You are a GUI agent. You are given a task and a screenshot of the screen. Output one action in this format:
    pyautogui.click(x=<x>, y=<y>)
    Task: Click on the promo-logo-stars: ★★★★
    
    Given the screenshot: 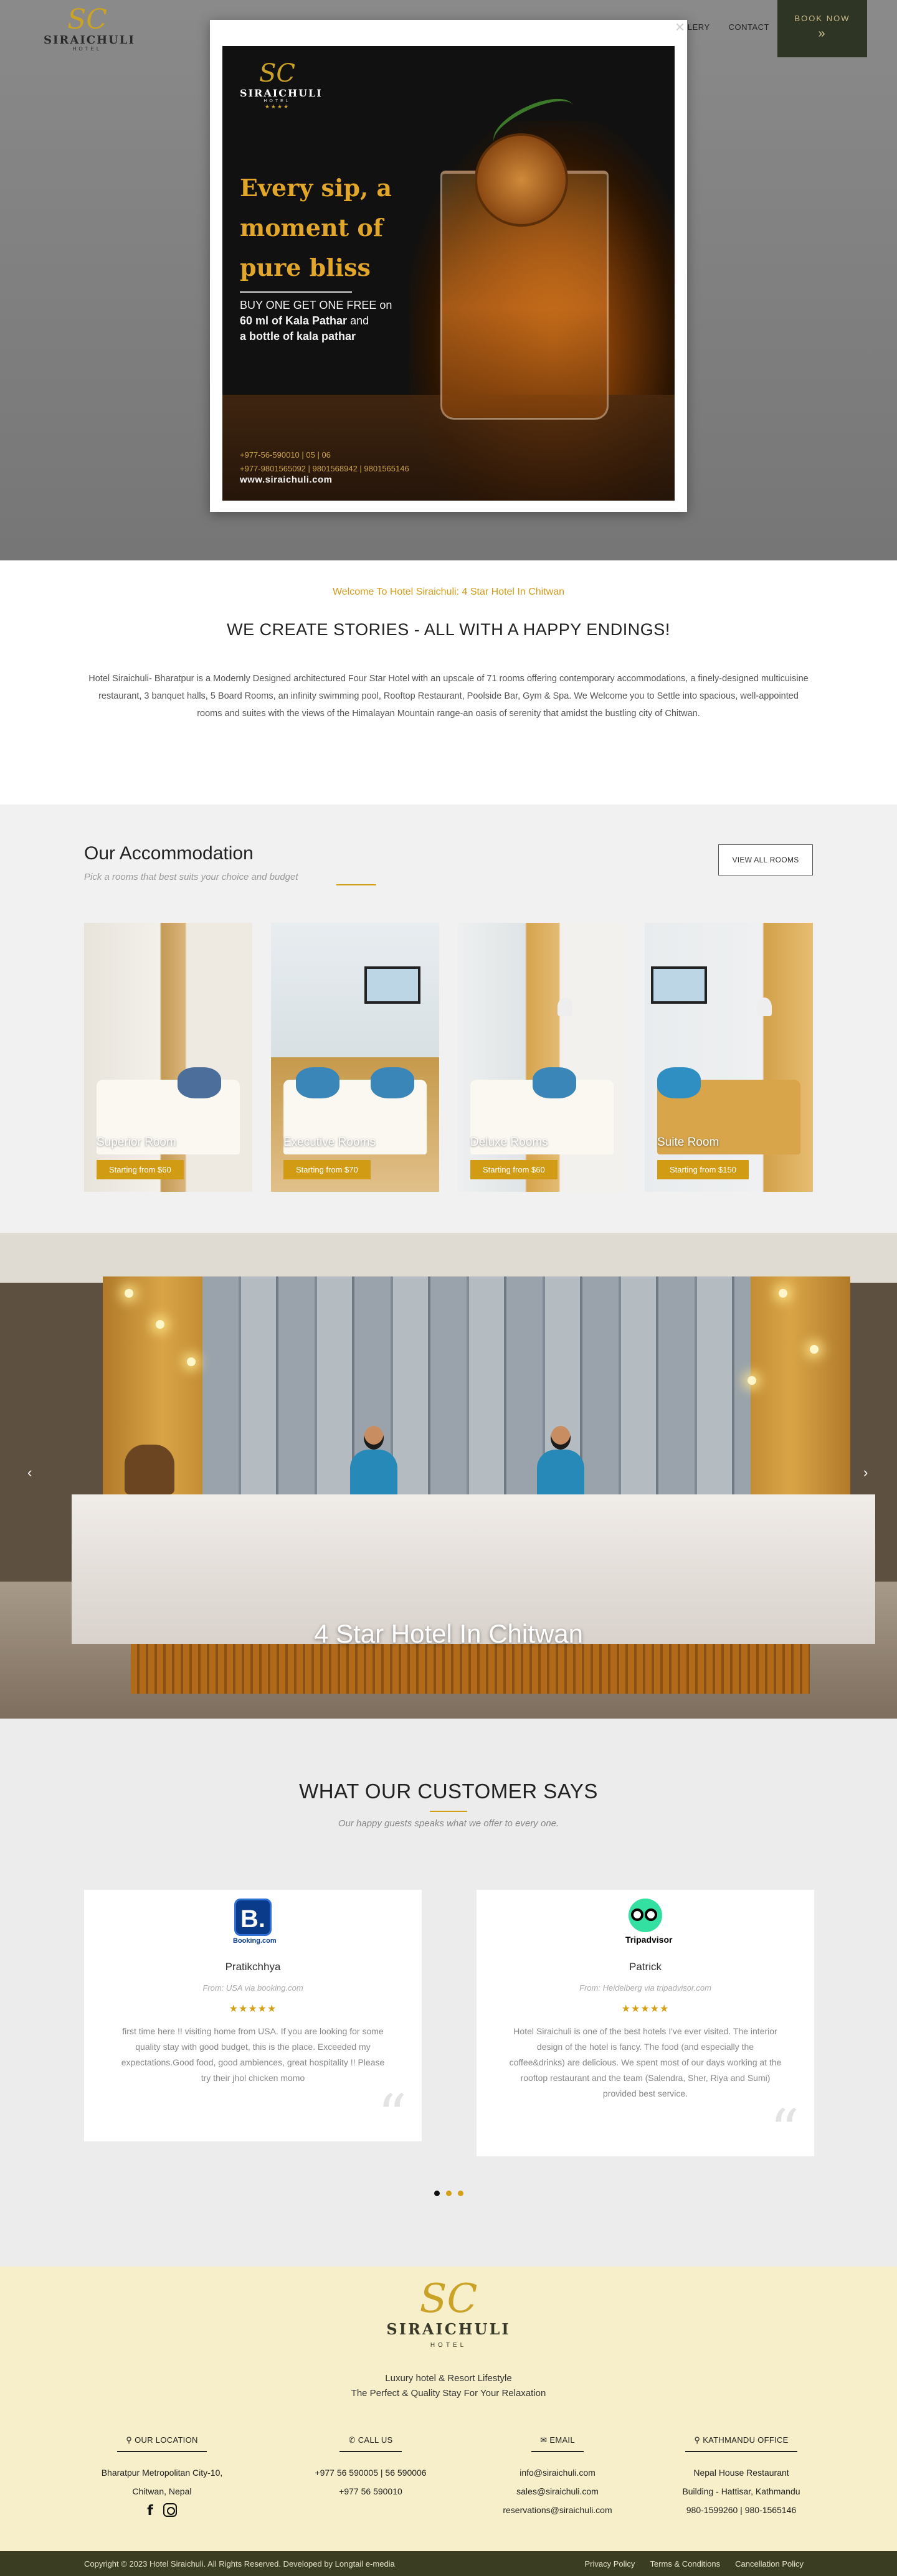 What is the action you would take?
    pyautogui.click(x=277, y=106)
    